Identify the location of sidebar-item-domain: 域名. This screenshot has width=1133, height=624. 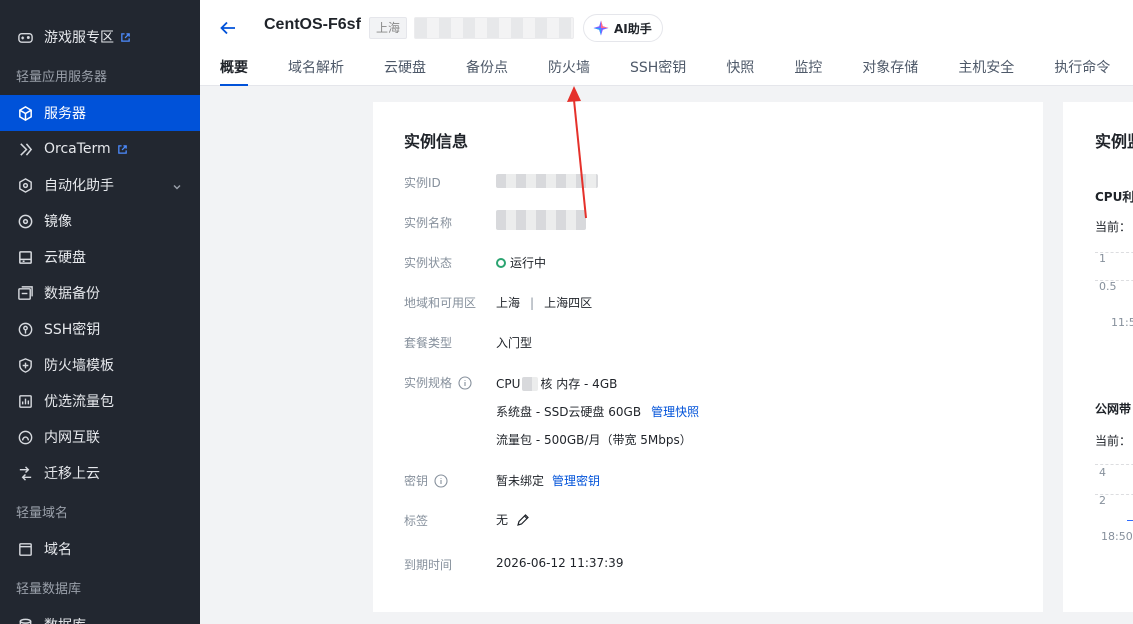
(100, 549).